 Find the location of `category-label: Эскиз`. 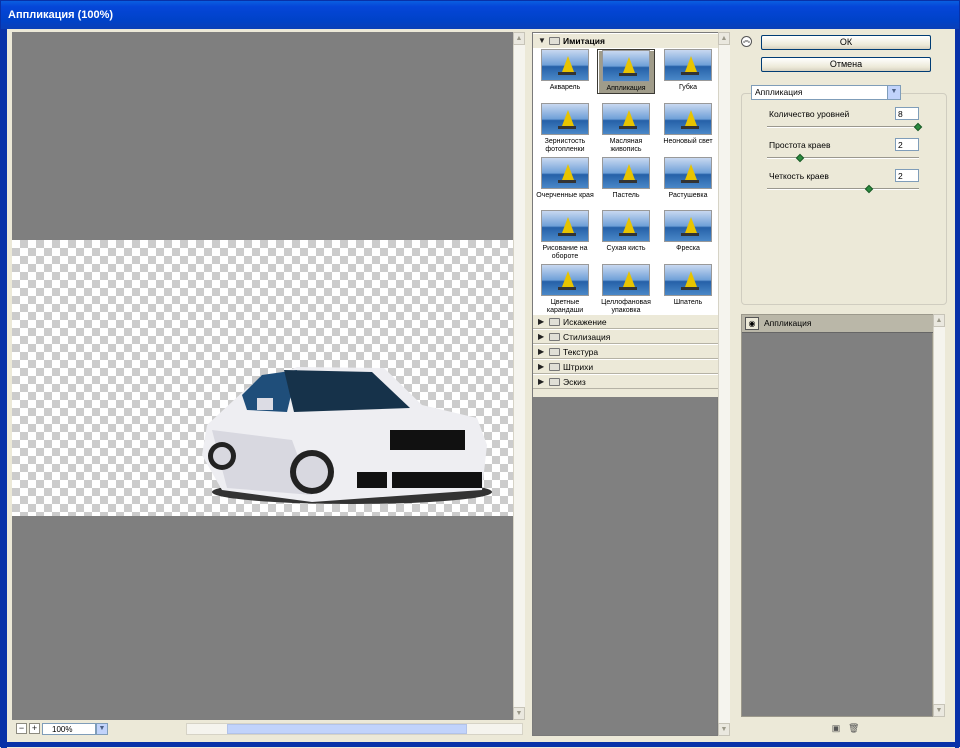

category-label: Эскиз is located at coordinates (574, 382).